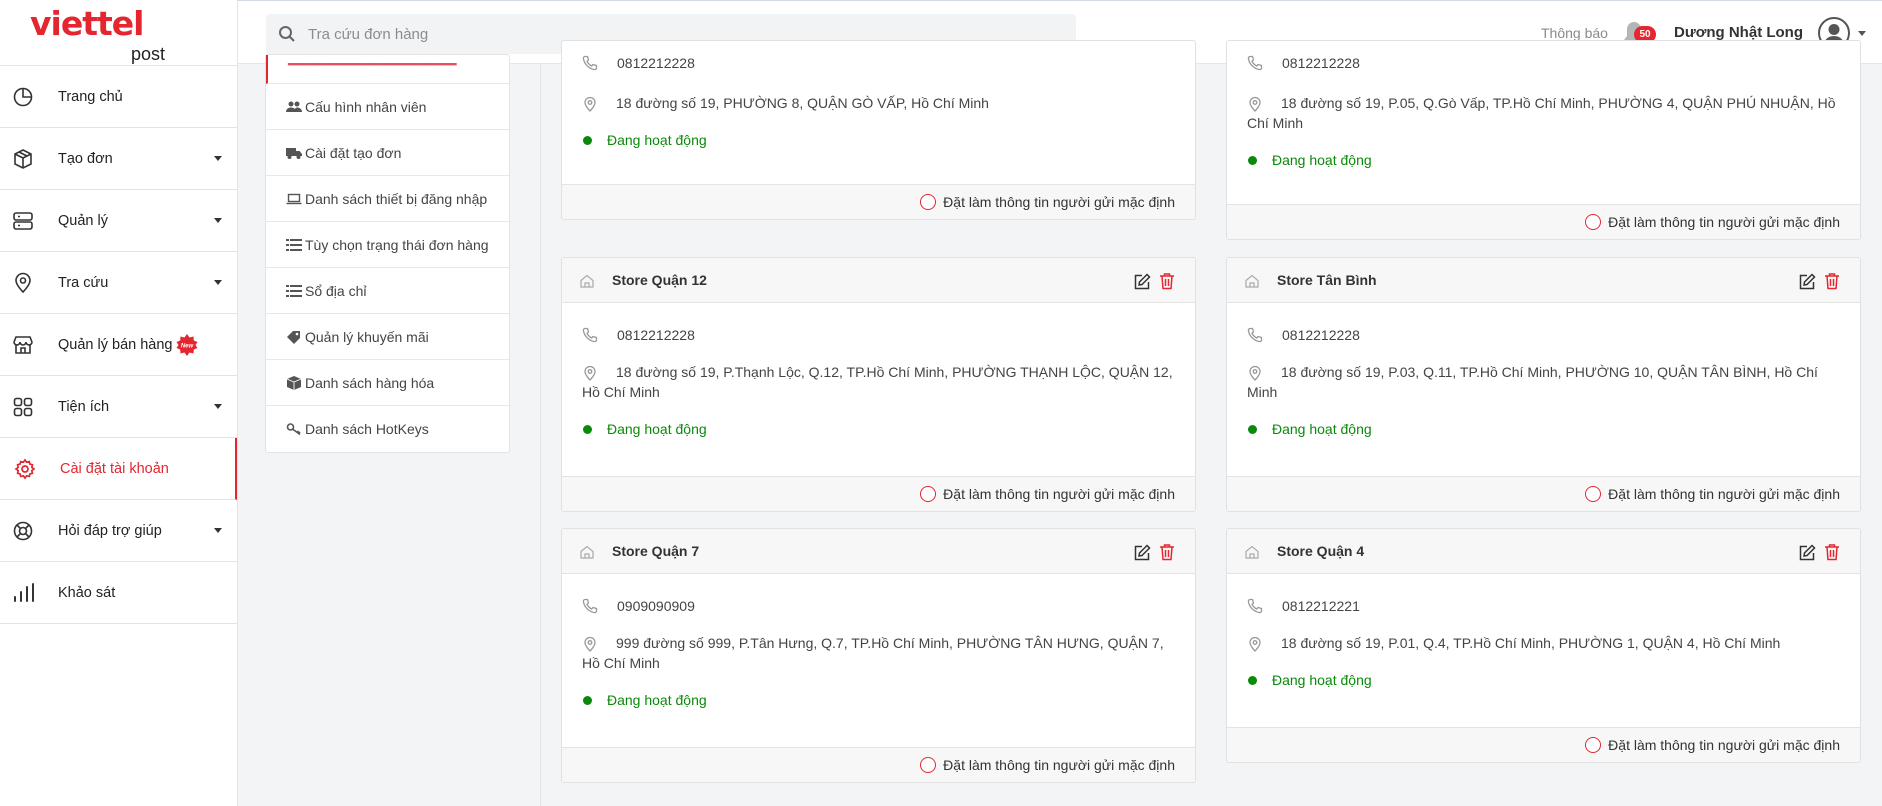 This screenshot has height=806, width=1882. What do you see at coordinates (118, 159) in the screenshot?
I see `sidebar-item-create-order: Tạo đơn` at bounding box center [118, 159].